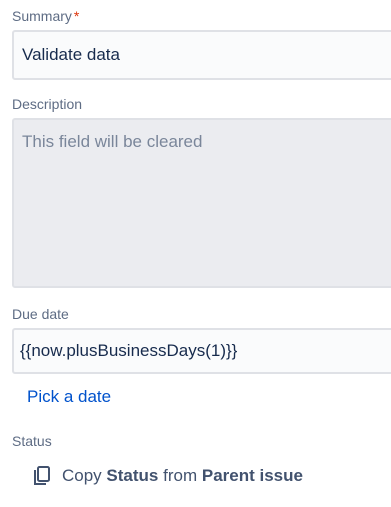 The width and height of the screenshot is (391, 507). I want to click on due-date-input: {{now.plusBusinessDays(1)}}, so click(201, 351).